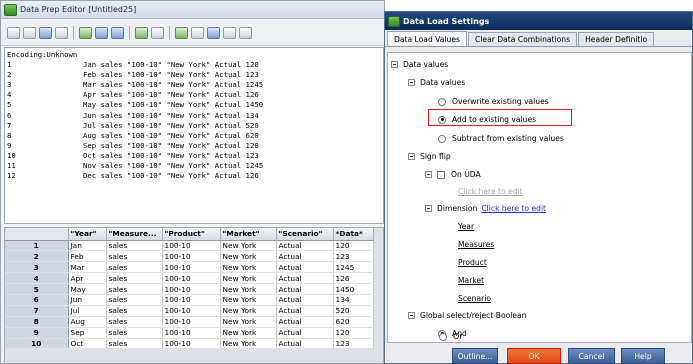 Image resolution: width=693 pixels, height=364 pixels. Describe the element at coordinates (353, 289) in the screenshot. I see `grid-cell: 1450` at that location.